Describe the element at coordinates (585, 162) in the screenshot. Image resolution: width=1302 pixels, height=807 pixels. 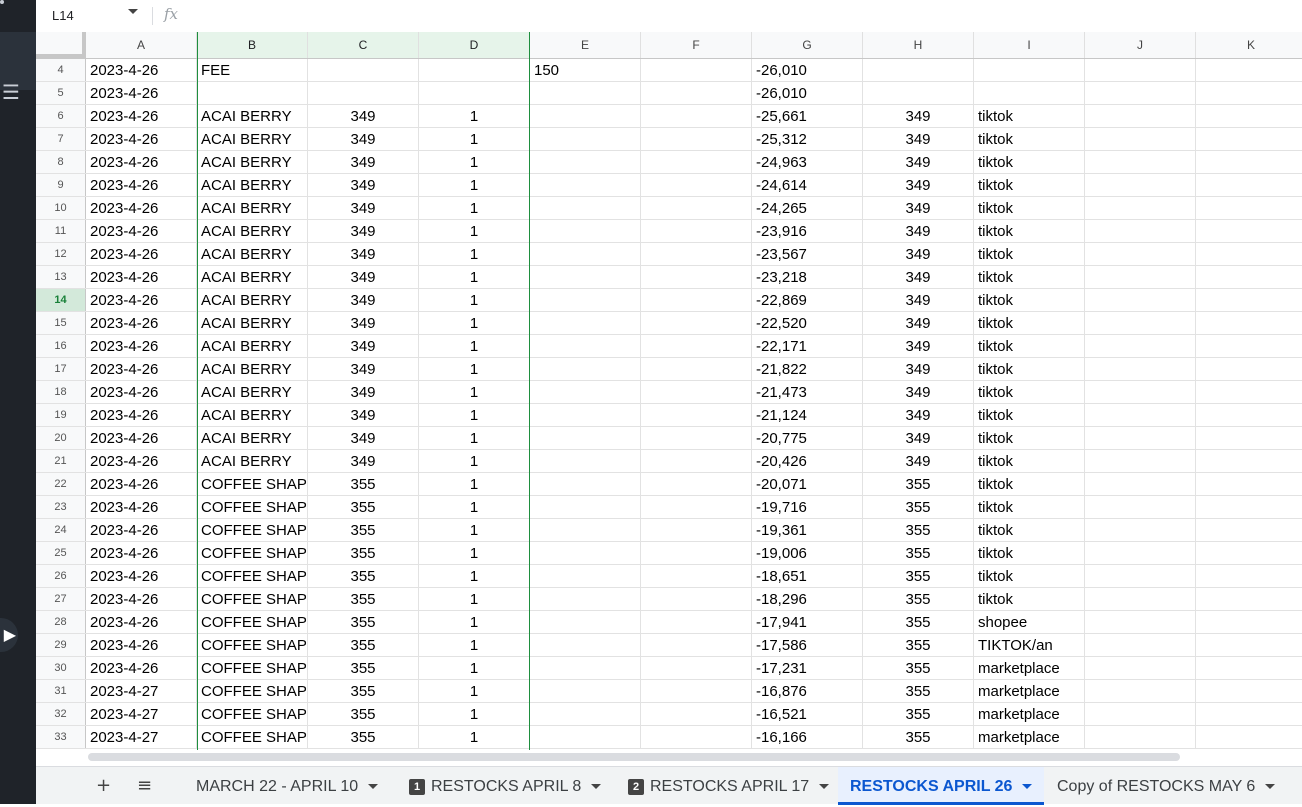
I see `cell-e8` at that location.